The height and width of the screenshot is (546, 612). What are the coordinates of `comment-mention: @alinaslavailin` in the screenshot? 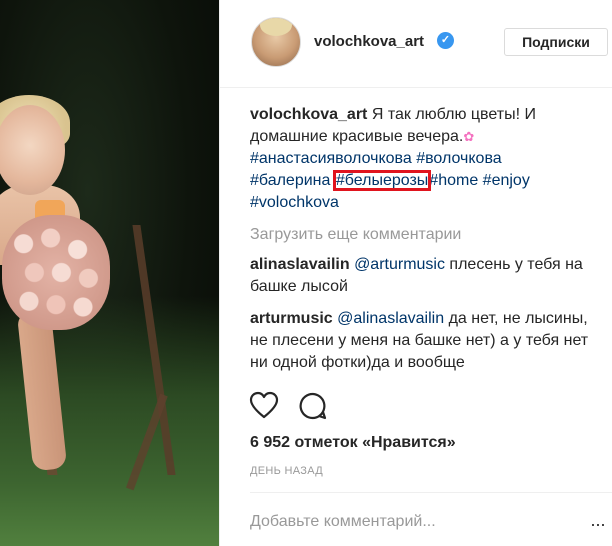 It's located at (390, 318).